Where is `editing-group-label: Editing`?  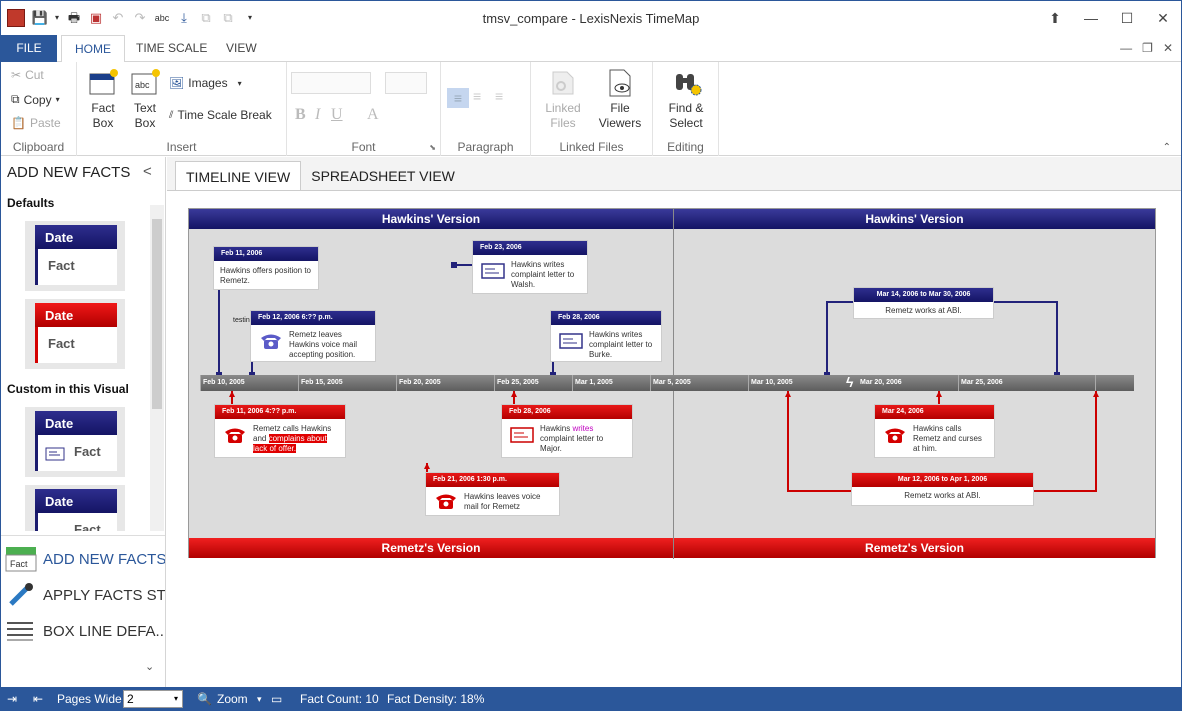
editing-group-label: Editing is located at coordinates (685, 147).